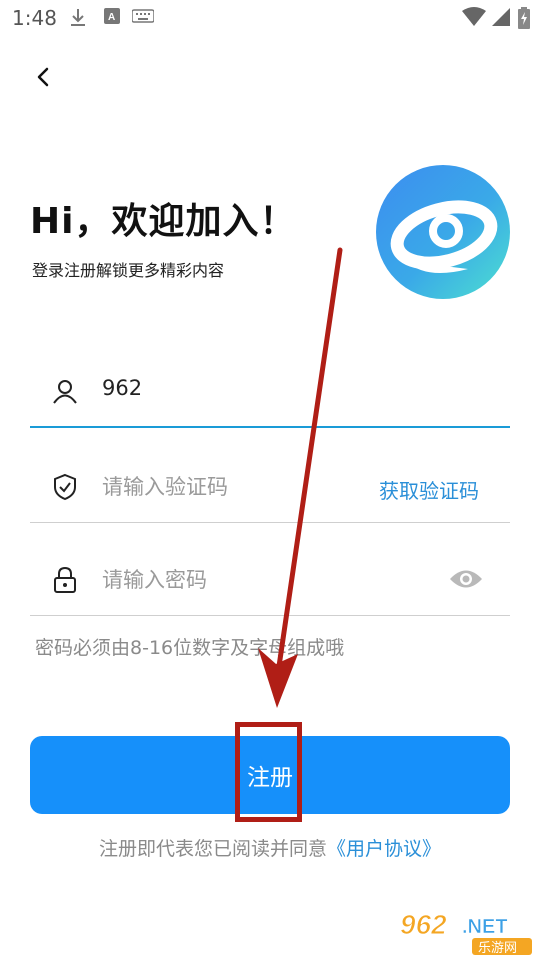 The width and height of the screenshot is (540, 960). What do you see at coordinates (268, 772) in the screenshot?
I see `annotation-box` at bounding box center [268, 772].